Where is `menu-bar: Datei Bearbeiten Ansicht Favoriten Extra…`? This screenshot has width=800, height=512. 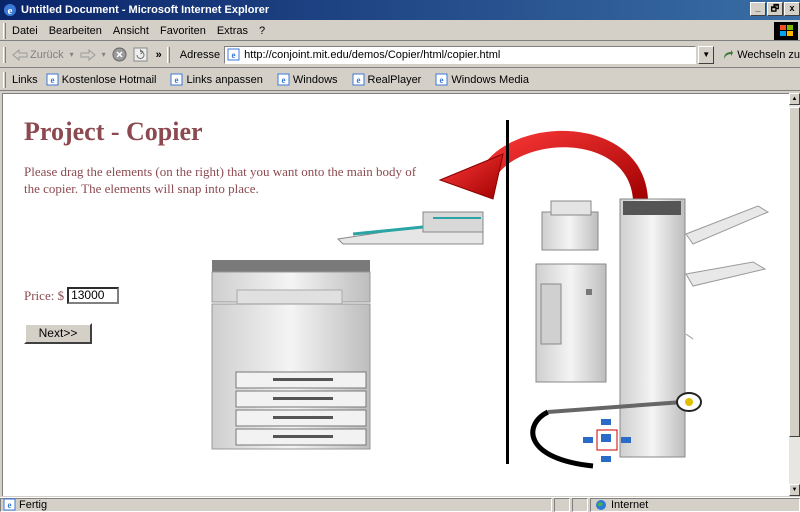 menu-bar: Datei Bearbeiten Ansicht Favoriten Extra… is located at coordinates (400, 31).